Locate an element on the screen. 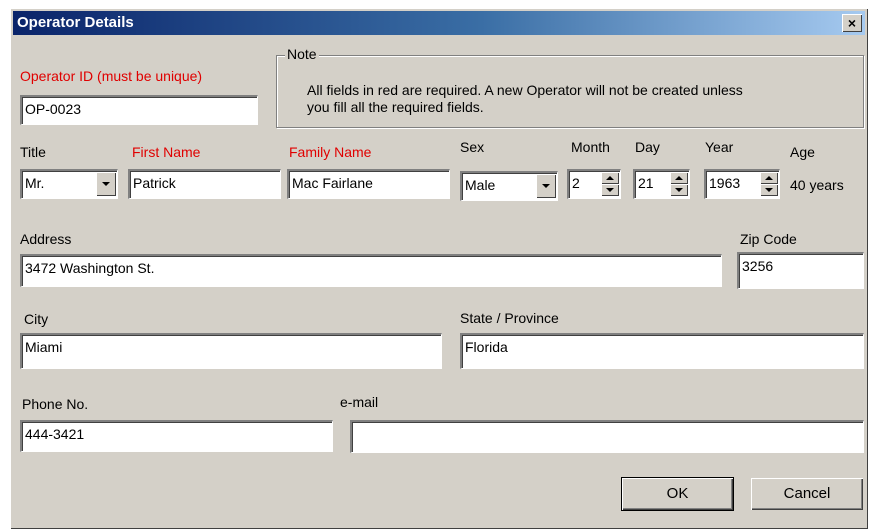 The width and height of the screenshot is (870, 531). address-label: Address is located at coordinates (46, 239).